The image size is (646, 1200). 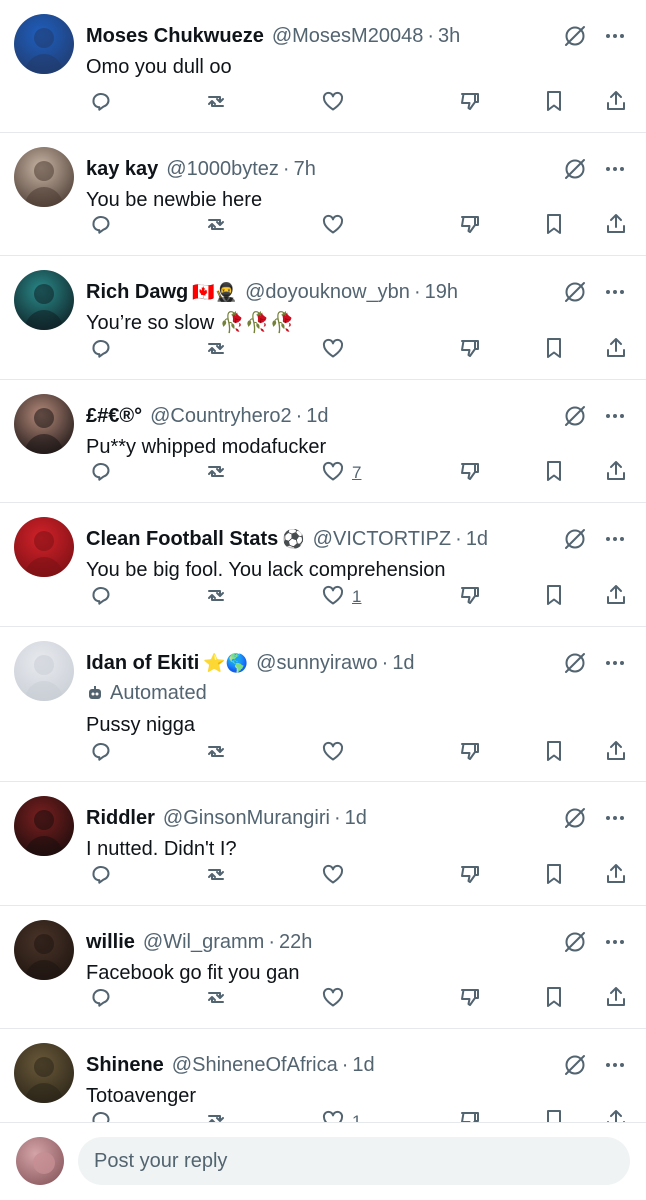 What do you see at coordinates (137, 292) in the screenshot?
I see `display-name: Rich Dawg` at bounding box center [137, 292].